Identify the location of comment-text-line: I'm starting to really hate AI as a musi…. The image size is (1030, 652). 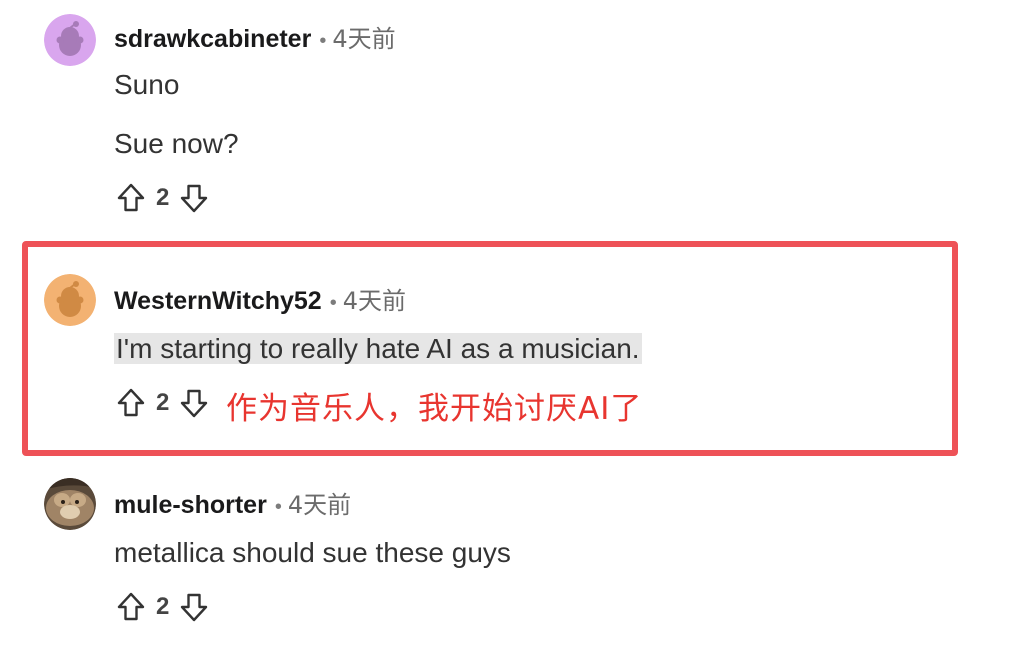
(378, 349).